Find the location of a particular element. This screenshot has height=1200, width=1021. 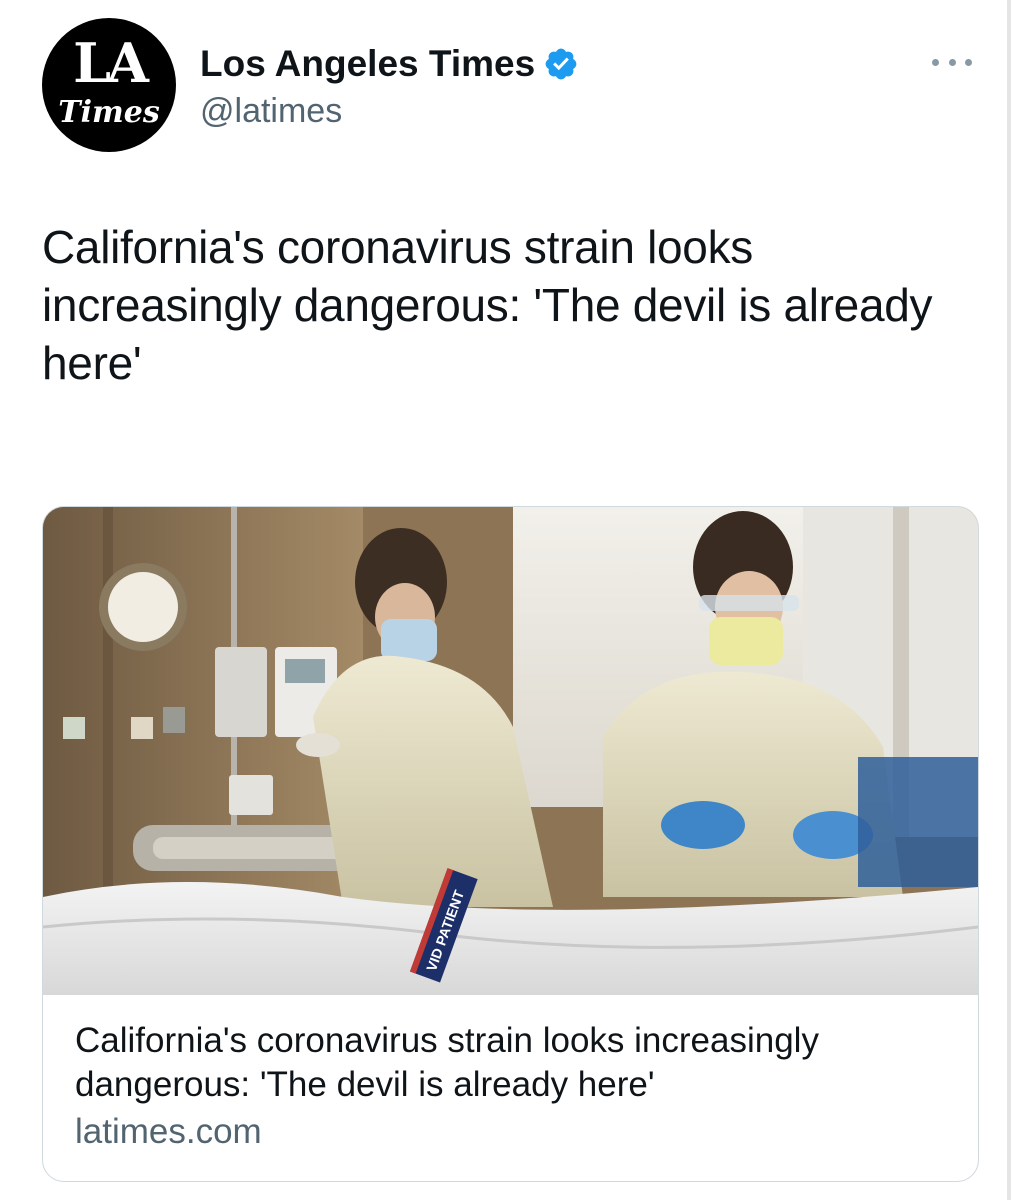

name-row: Los Angeles Times is located at coordinates (389, 64).